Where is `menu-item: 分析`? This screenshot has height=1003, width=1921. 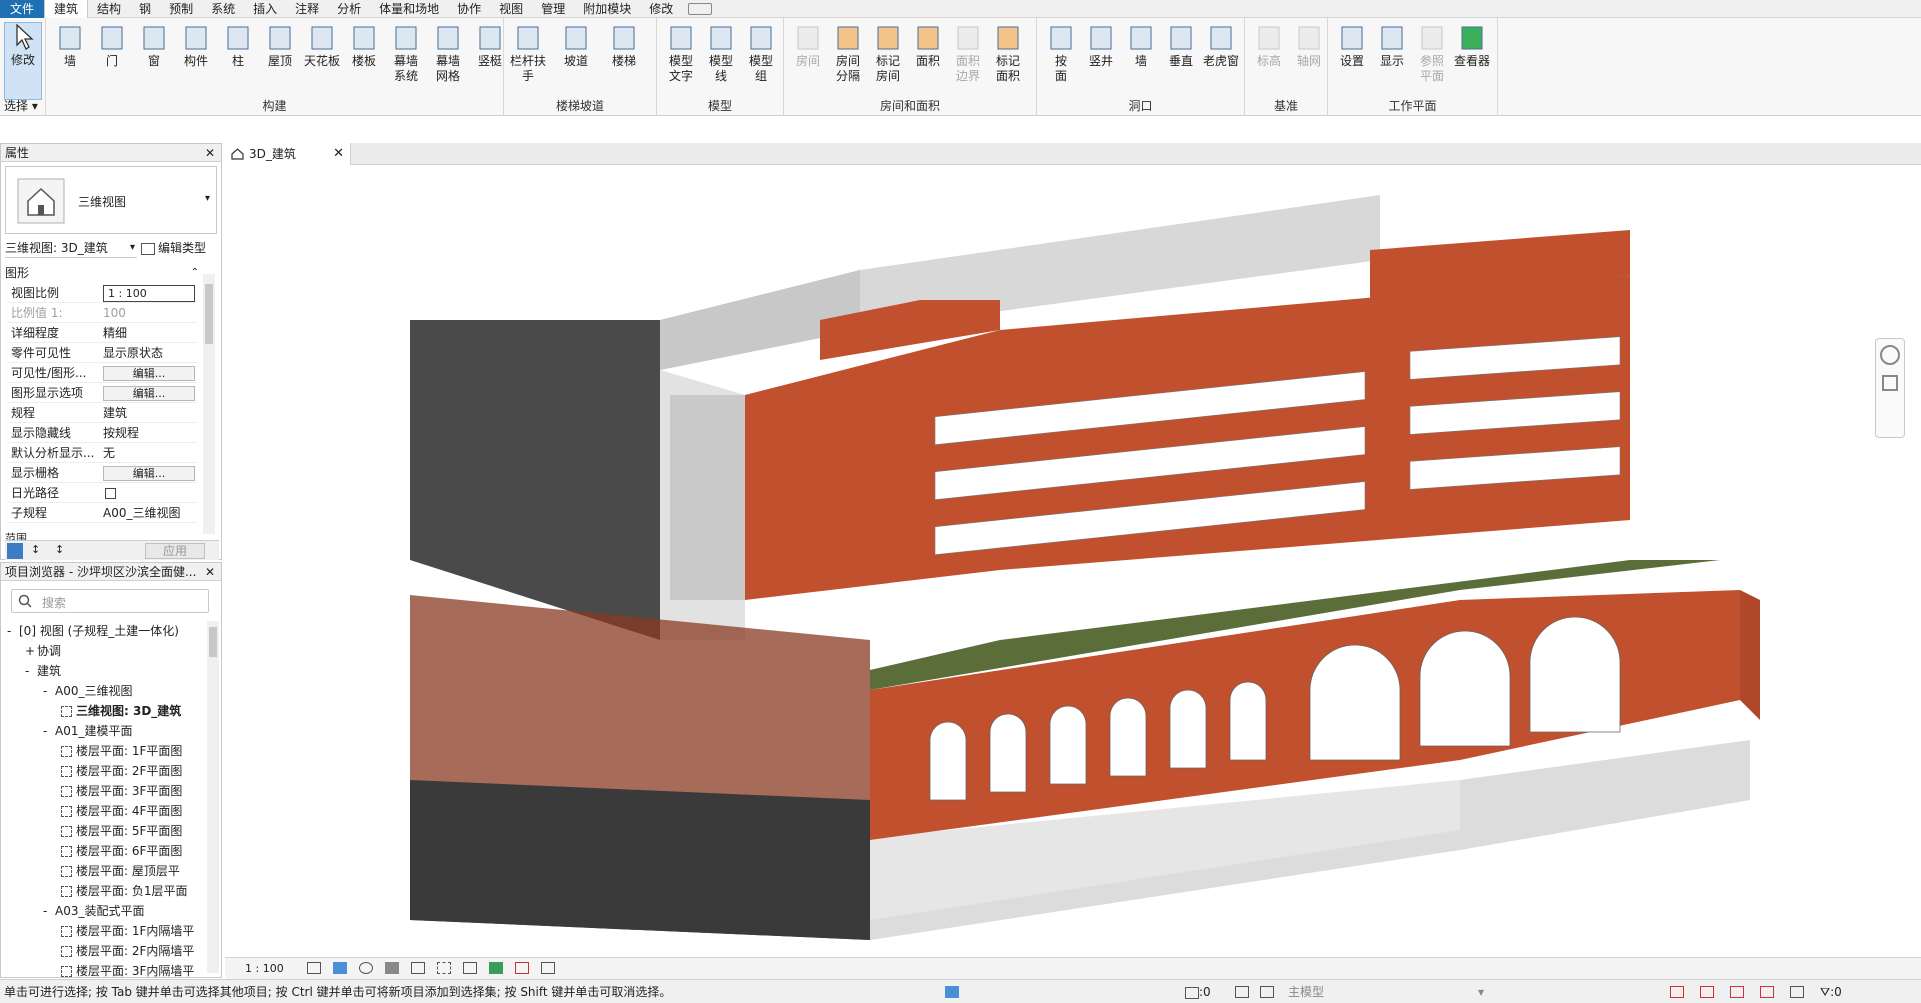
menu-item: 分析 is located at coordinates (349, 9).